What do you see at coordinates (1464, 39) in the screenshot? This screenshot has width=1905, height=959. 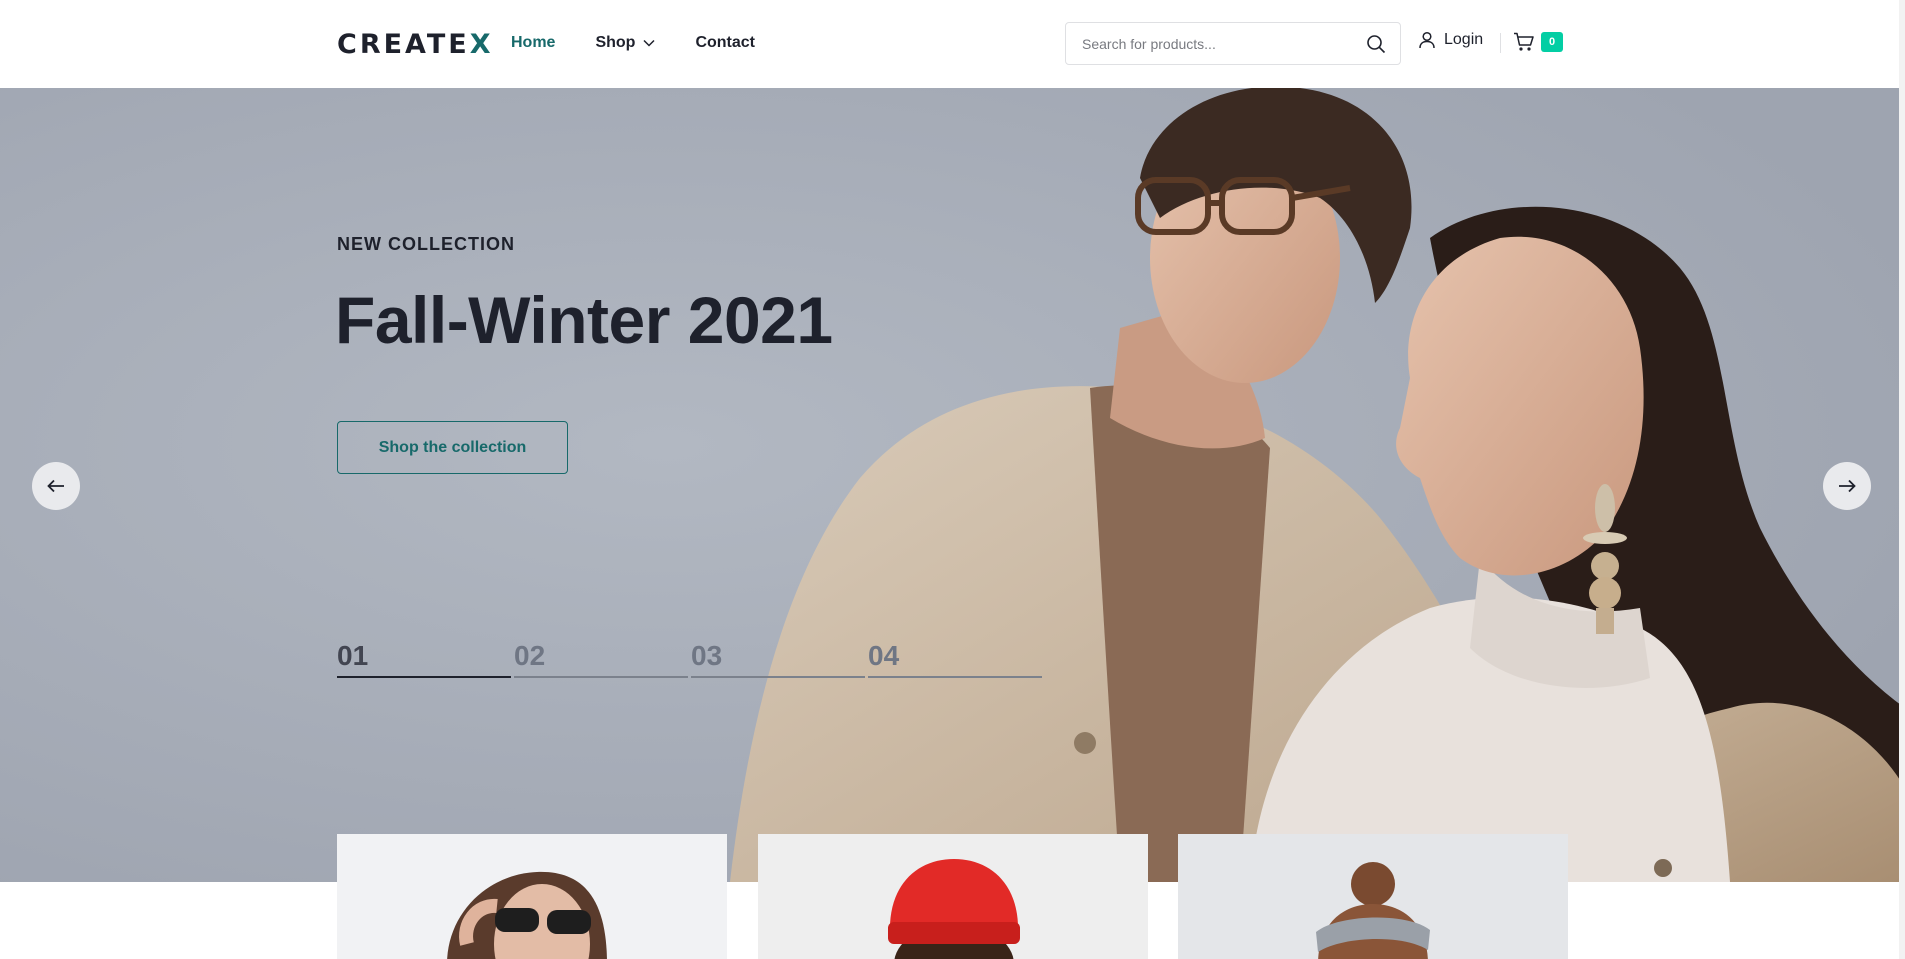 I see `login-label: Login` at bounding box center [1464, 39].